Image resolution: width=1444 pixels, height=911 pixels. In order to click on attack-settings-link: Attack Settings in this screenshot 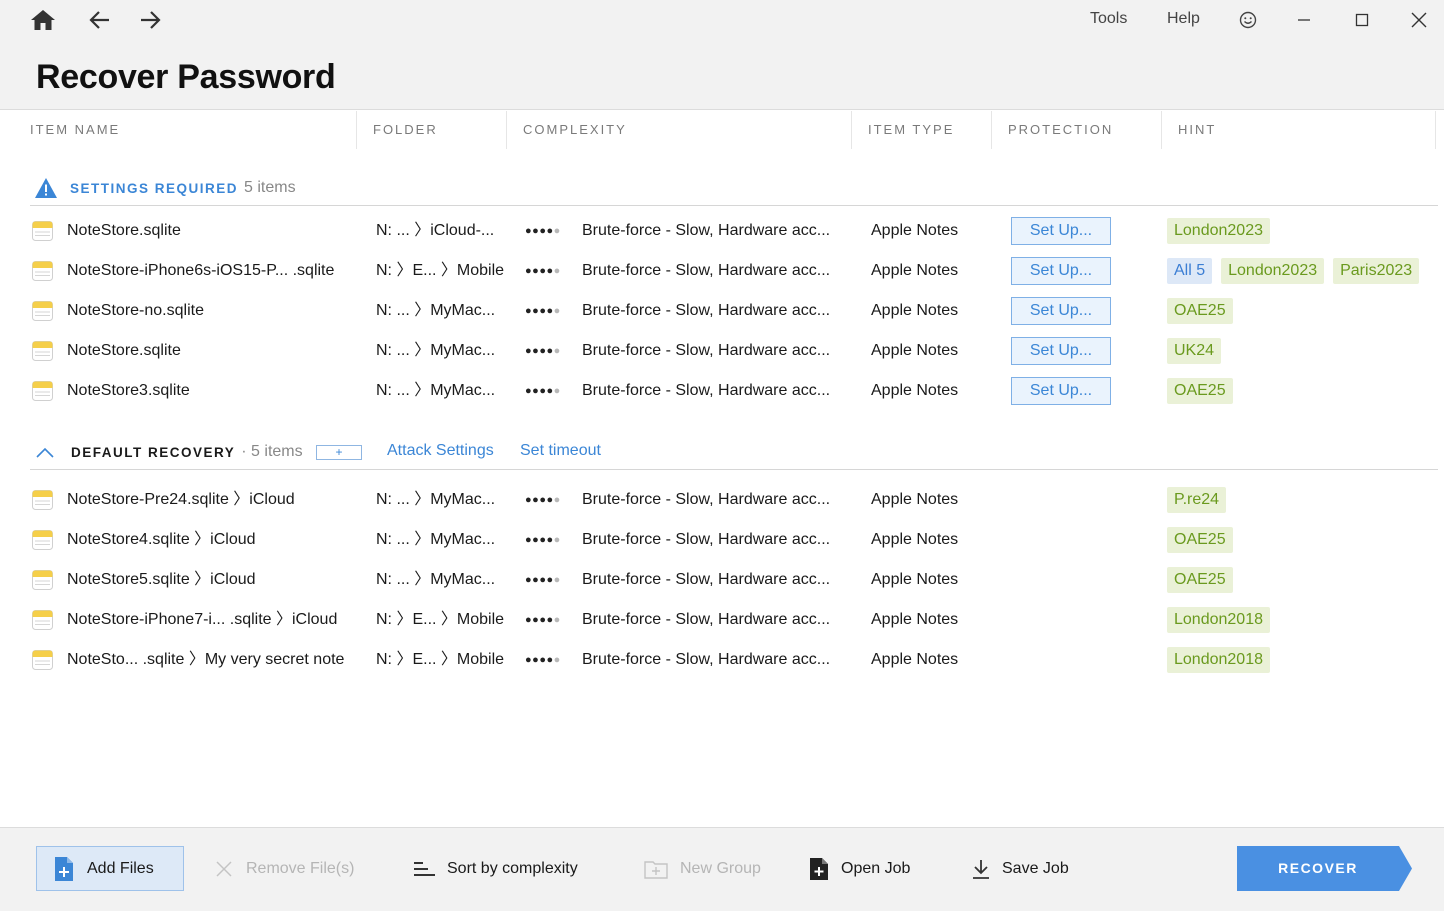, I will do `click(440, 451)`.